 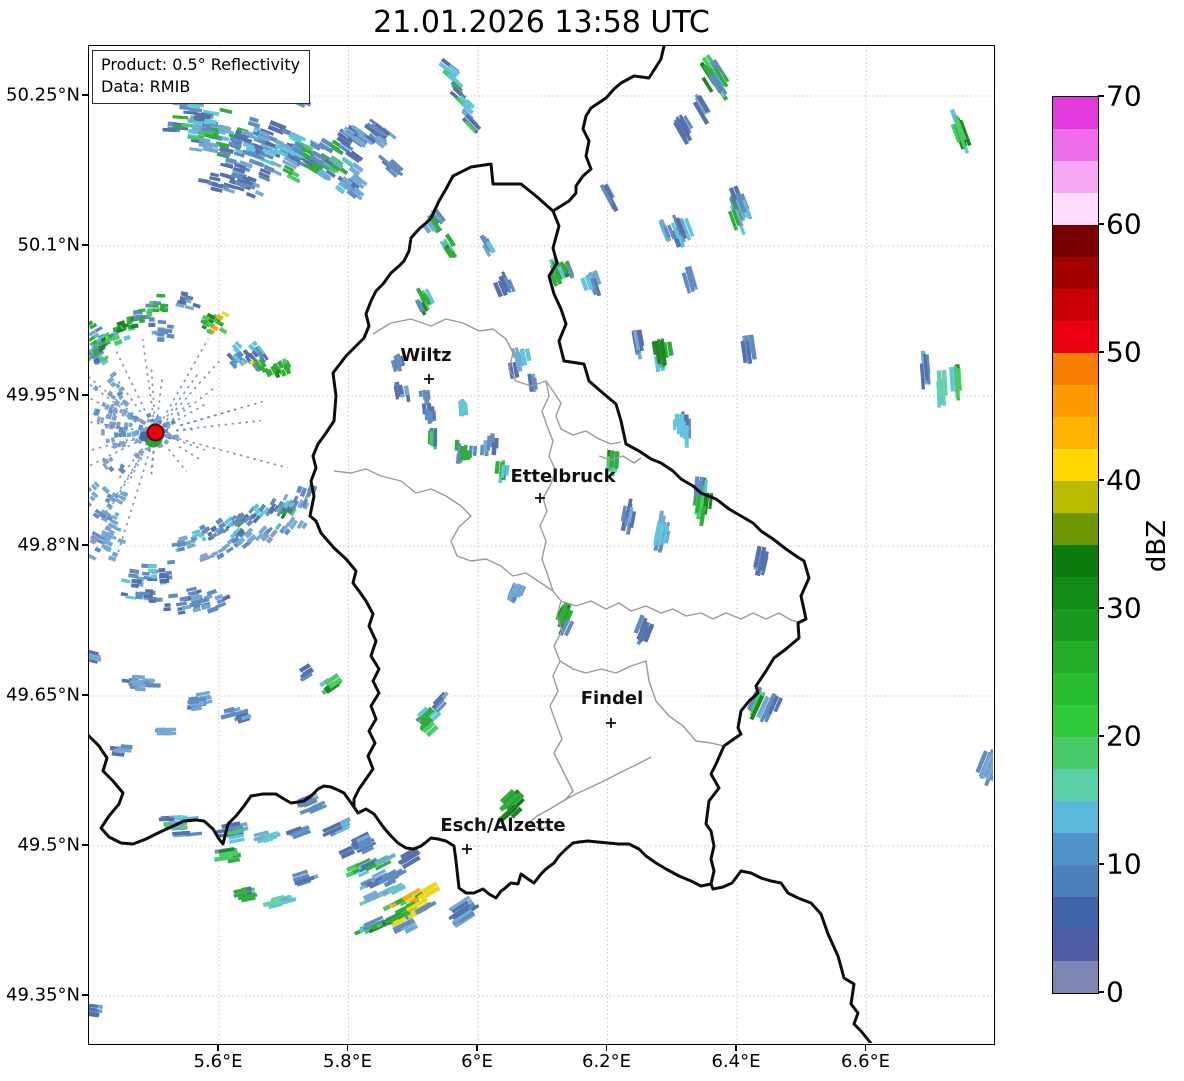 What do you see at coordinates (43, 695) in the screenshot?
I see `y-axis-tick-label: 49.65°N` at bounding box center [43, 695].